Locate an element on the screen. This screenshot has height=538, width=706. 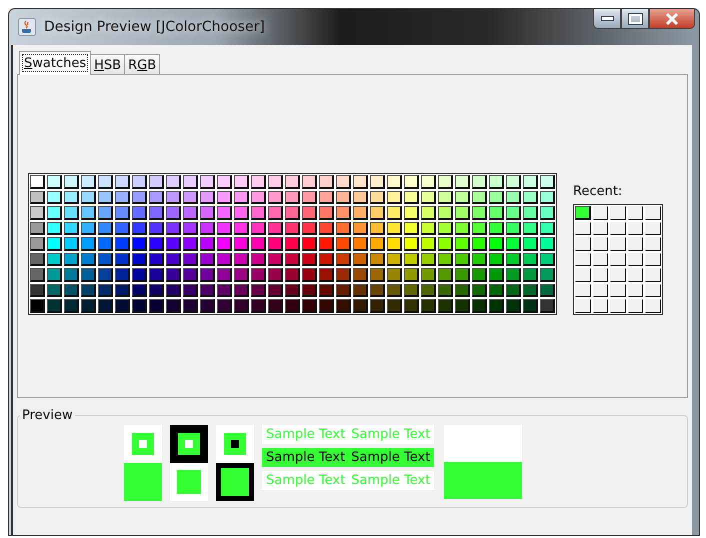
window-title: Design Preview [JColorChooser] is located at coordinates (154, 27).